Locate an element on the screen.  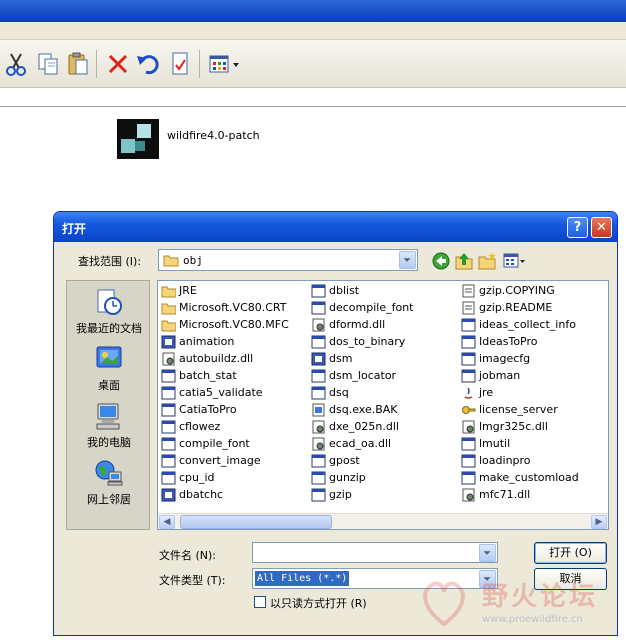
readonly-label: 以只读方式打开 (R) is located at coordinates (318, 603).